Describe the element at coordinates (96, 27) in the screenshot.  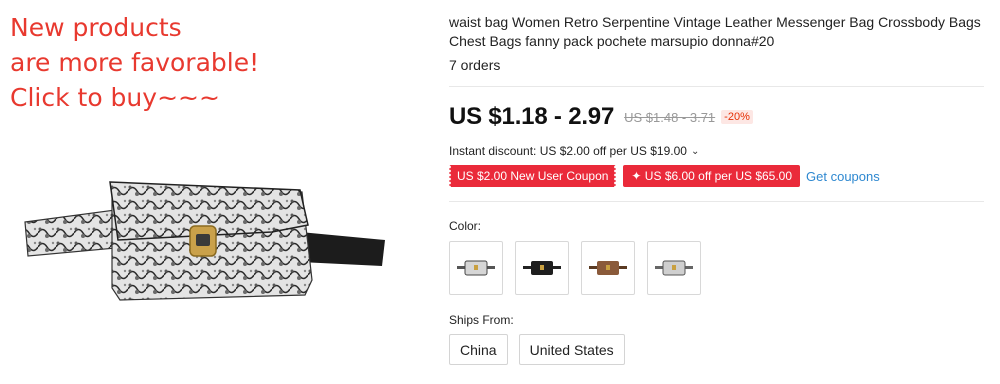
I see `promo-line-1: New products` at that location.